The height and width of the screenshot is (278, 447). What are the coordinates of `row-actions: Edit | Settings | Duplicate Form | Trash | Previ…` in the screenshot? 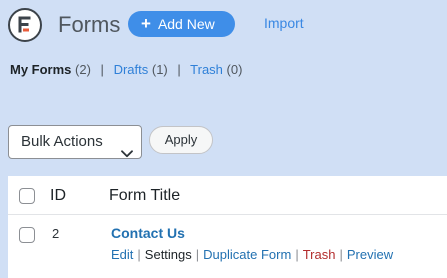 It's located at (252, 254).